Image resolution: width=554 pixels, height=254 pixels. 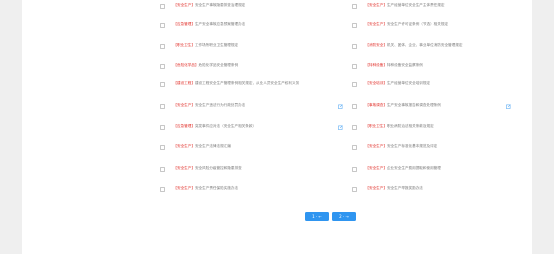 I want to click on item-text: 【危险化学品】危险化学品安全管理条例, so click(x=241, y=65).